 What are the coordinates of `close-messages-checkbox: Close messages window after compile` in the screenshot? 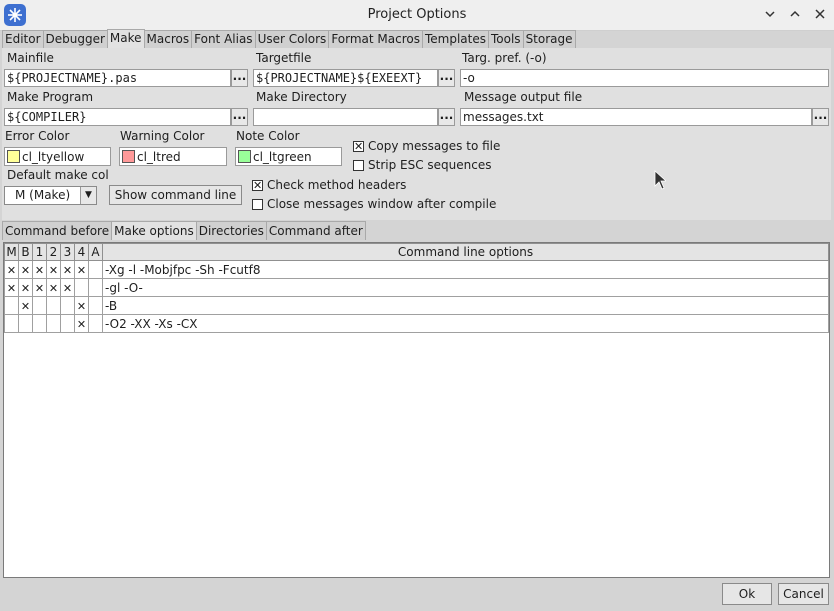 It's located at (374, 204).